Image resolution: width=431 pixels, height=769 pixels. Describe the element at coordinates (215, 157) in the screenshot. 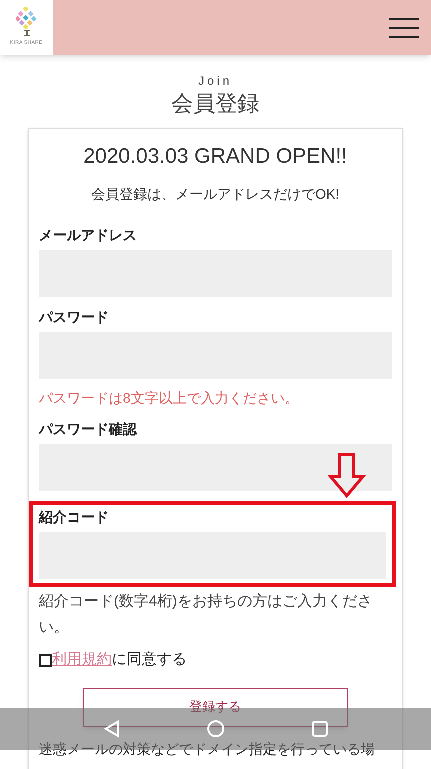

I see `card-headline: 2020.03.03 GRAND OPEN!!` at that location.